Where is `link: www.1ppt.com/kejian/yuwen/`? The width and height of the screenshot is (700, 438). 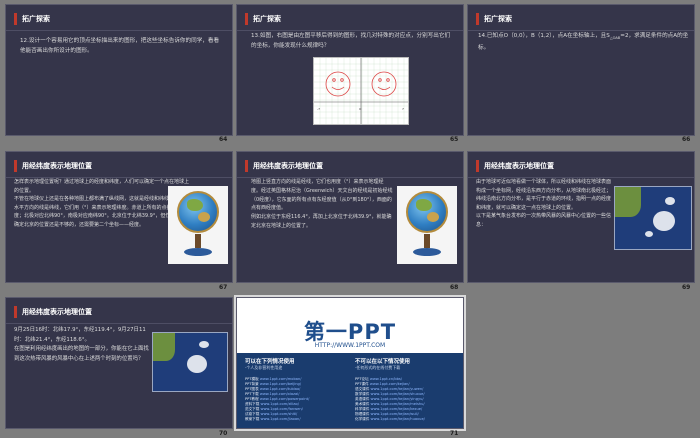
link: www.1ppt.com/kejian/yuwen/ is located at coordinates (397, 389).